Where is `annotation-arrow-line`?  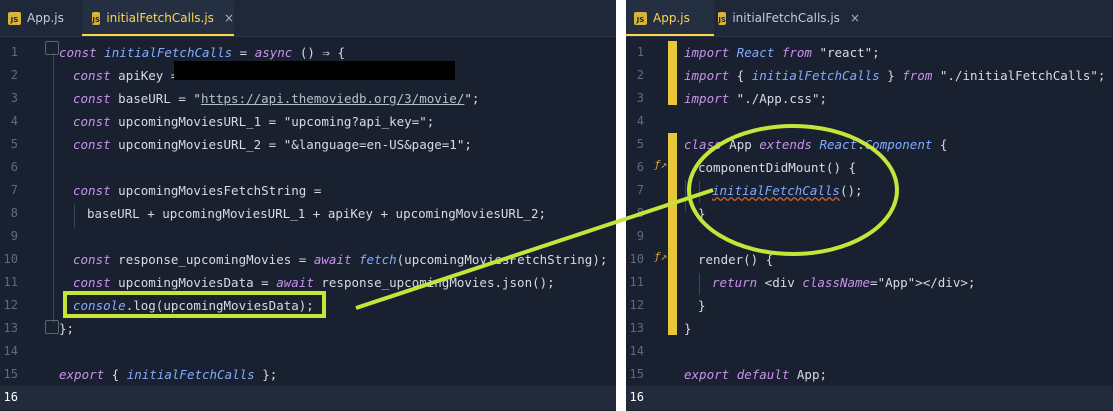
annotation-arrow-line is located at coordinates (534, 249).